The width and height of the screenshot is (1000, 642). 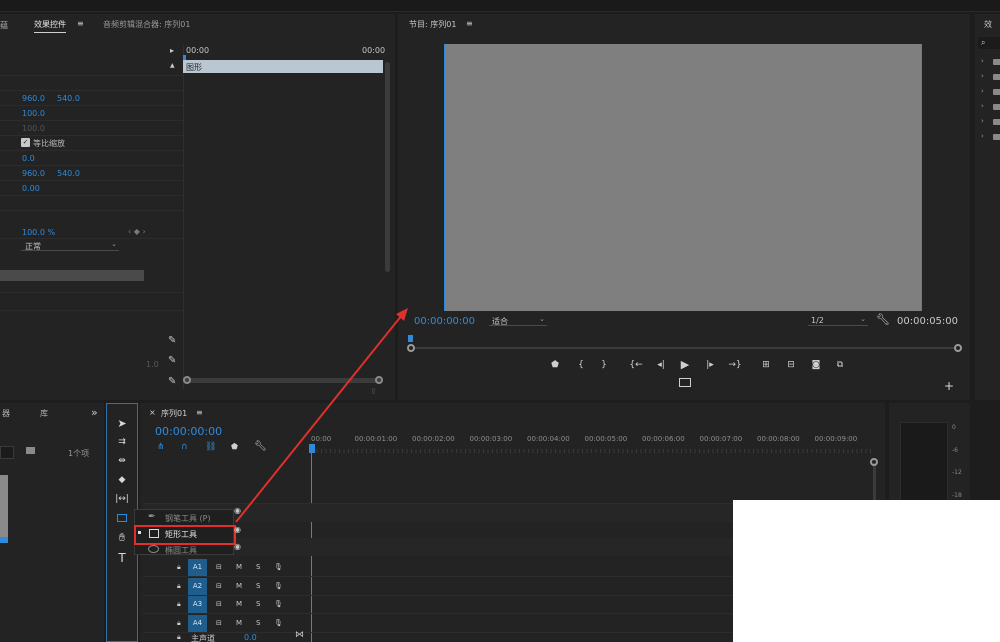 I want to click on mini-timeline-scrollbar, so click(x=387, y=167).